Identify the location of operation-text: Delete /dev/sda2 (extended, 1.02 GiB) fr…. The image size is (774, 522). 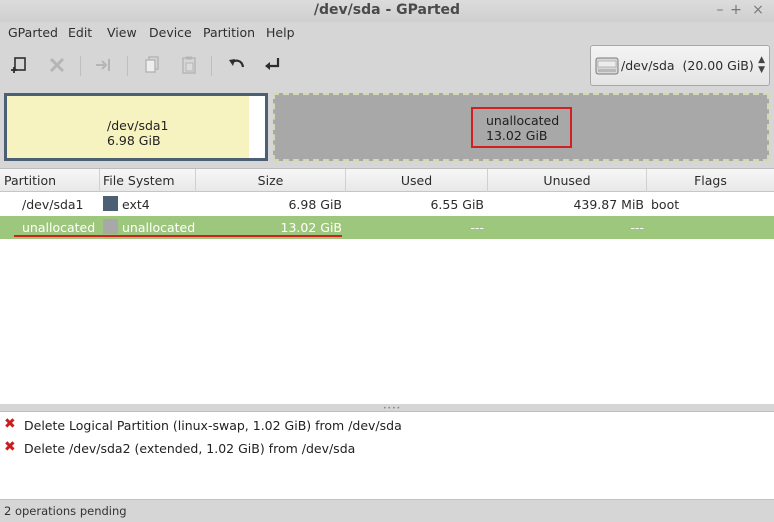
(190, 448).